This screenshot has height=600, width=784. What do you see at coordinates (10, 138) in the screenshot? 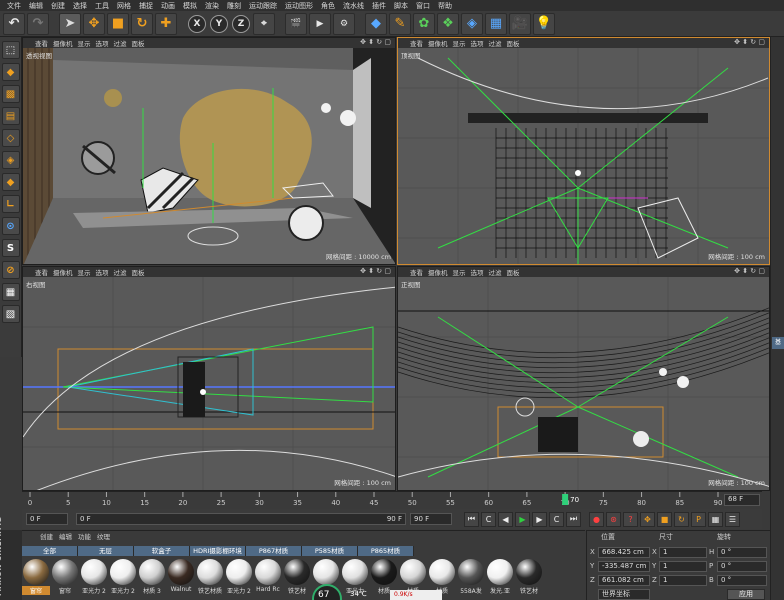
I see `points-mode-icon: ◇` at bounding box center [10, 138].